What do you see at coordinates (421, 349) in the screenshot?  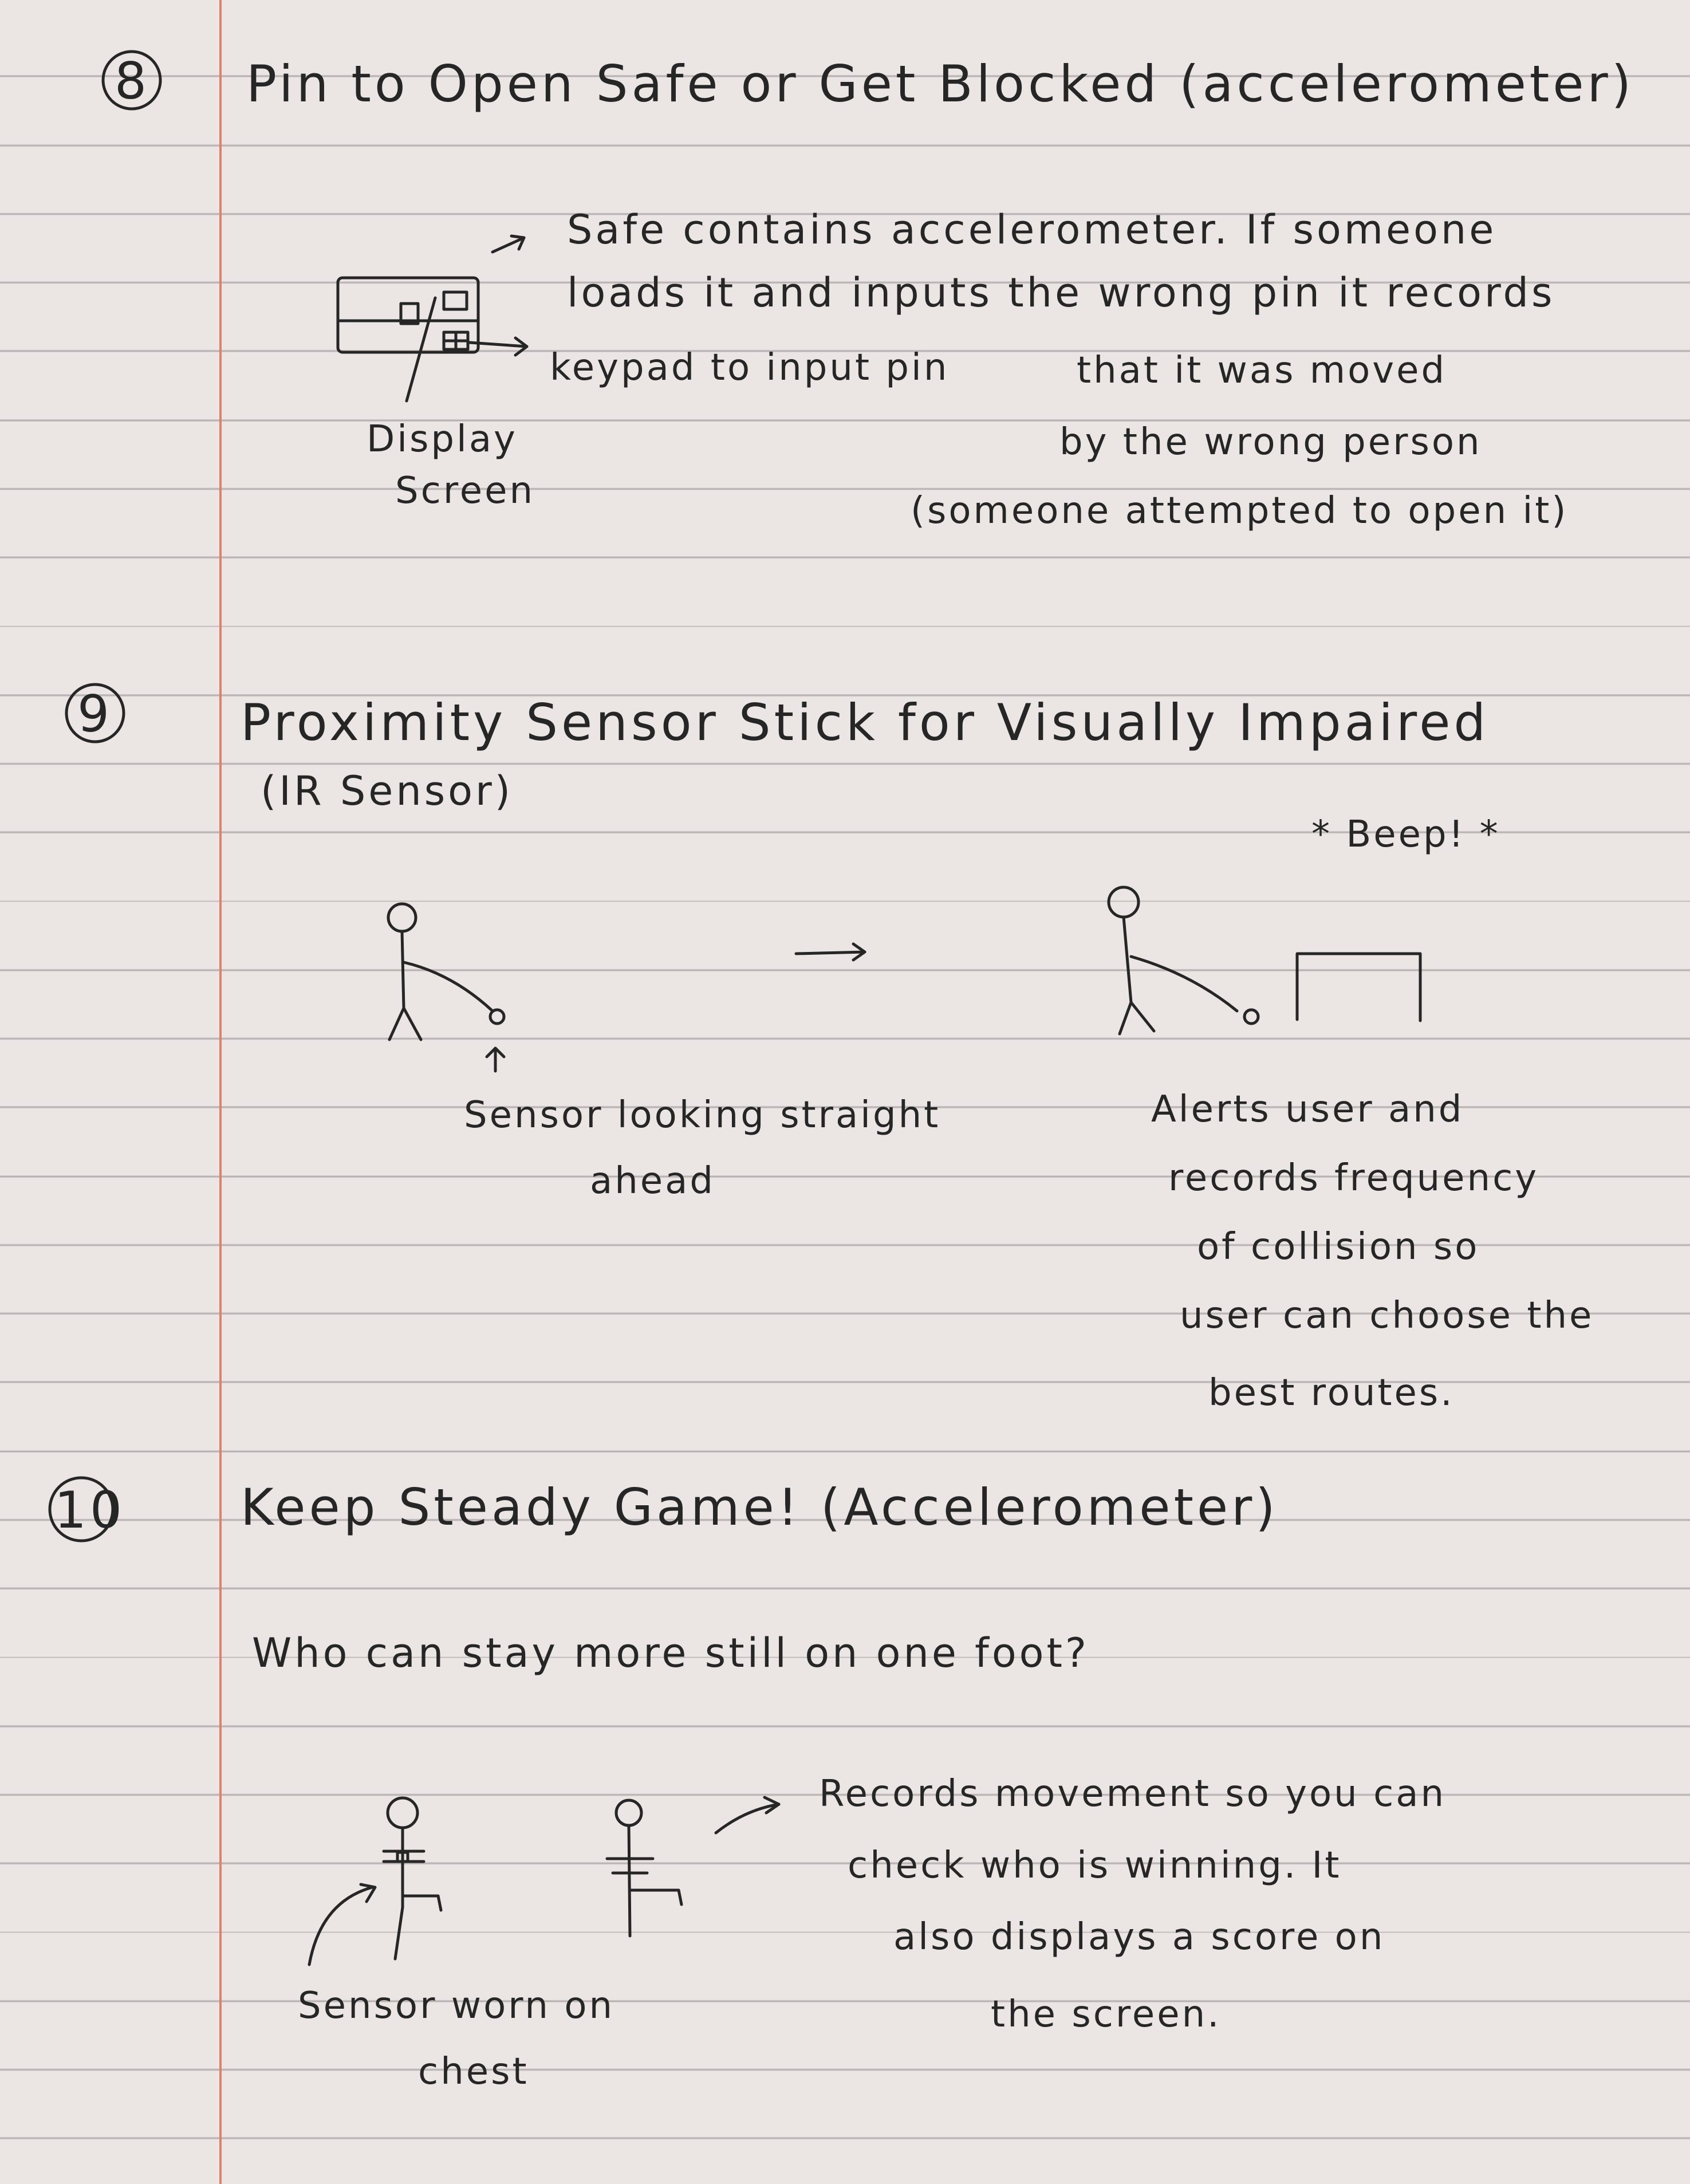 I see `display-pointer-line` at bounding box center [421, 349].